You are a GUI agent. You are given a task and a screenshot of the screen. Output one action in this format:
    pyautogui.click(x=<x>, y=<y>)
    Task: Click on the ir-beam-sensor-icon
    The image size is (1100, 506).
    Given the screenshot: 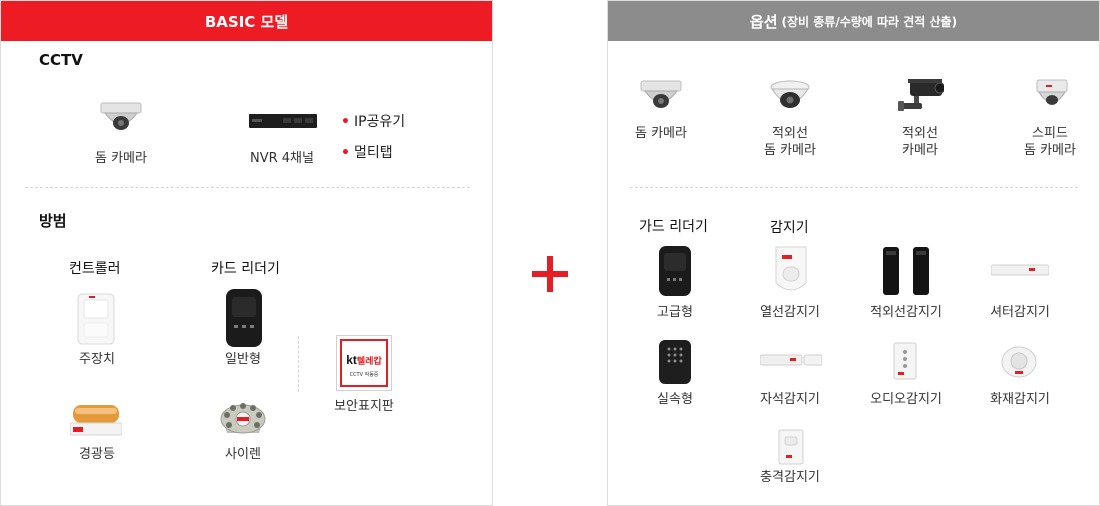 What is the action you would take?
    pyautogui.click(x=906, y=271)
    